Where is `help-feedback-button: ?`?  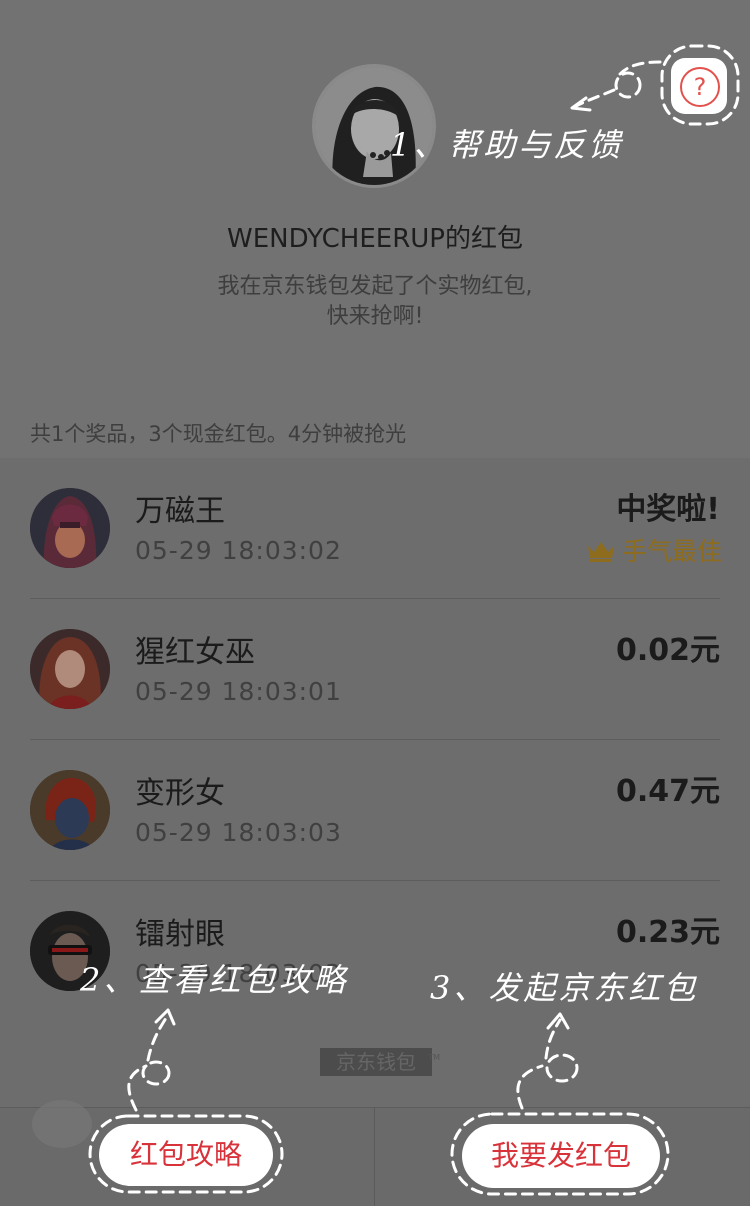 help-feedback-button: ? is located at coordinates (699, 86).